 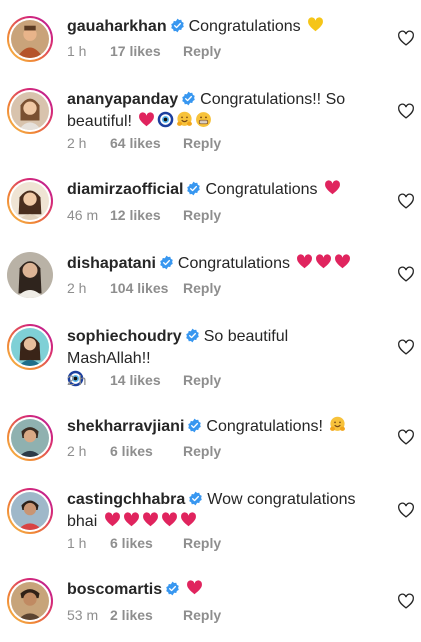 I want to click on username: castingchhabra, so click(x=126, y=499).